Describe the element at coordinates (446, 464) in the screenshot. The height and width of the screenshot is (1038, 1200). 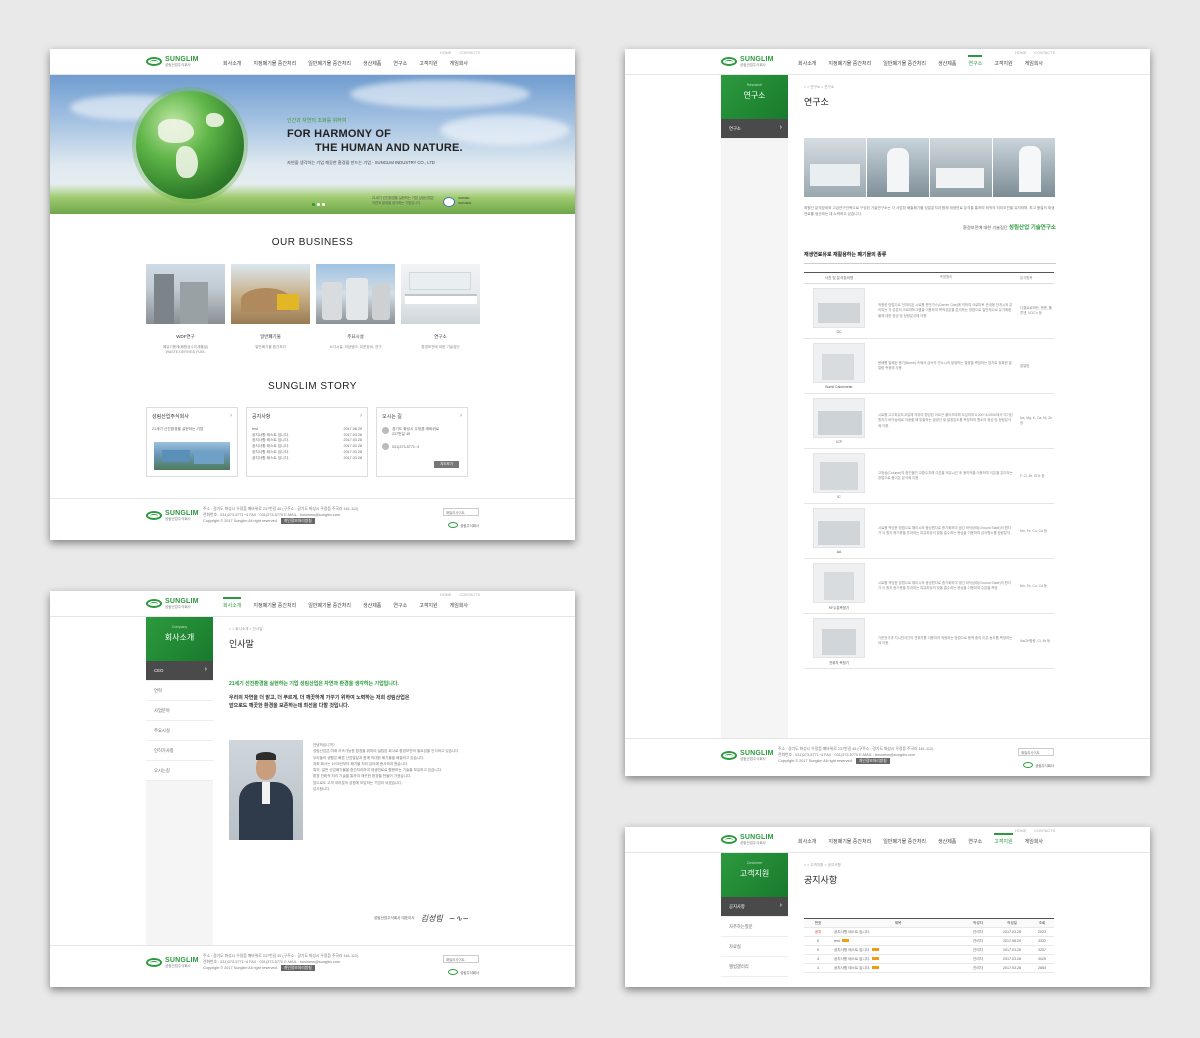
I see `view-map-button: 지도보기` at that location.